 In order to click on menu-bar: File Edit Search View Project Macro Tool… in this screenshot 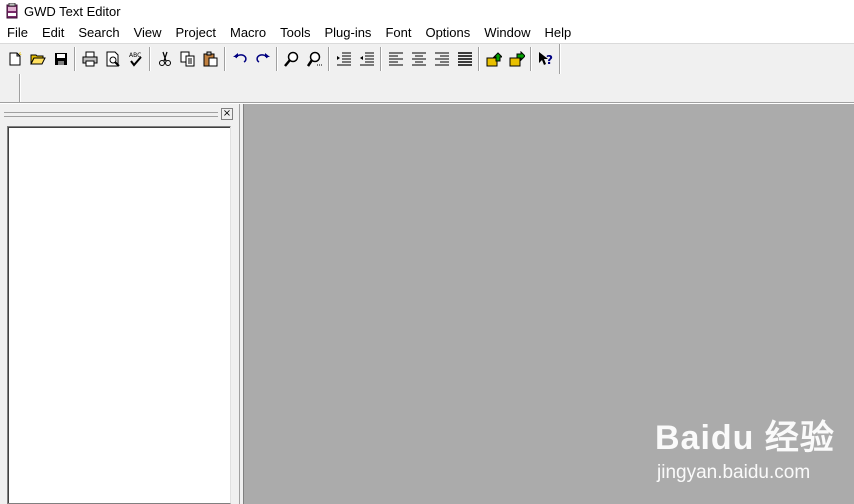, I will do `click(427, 32)`.